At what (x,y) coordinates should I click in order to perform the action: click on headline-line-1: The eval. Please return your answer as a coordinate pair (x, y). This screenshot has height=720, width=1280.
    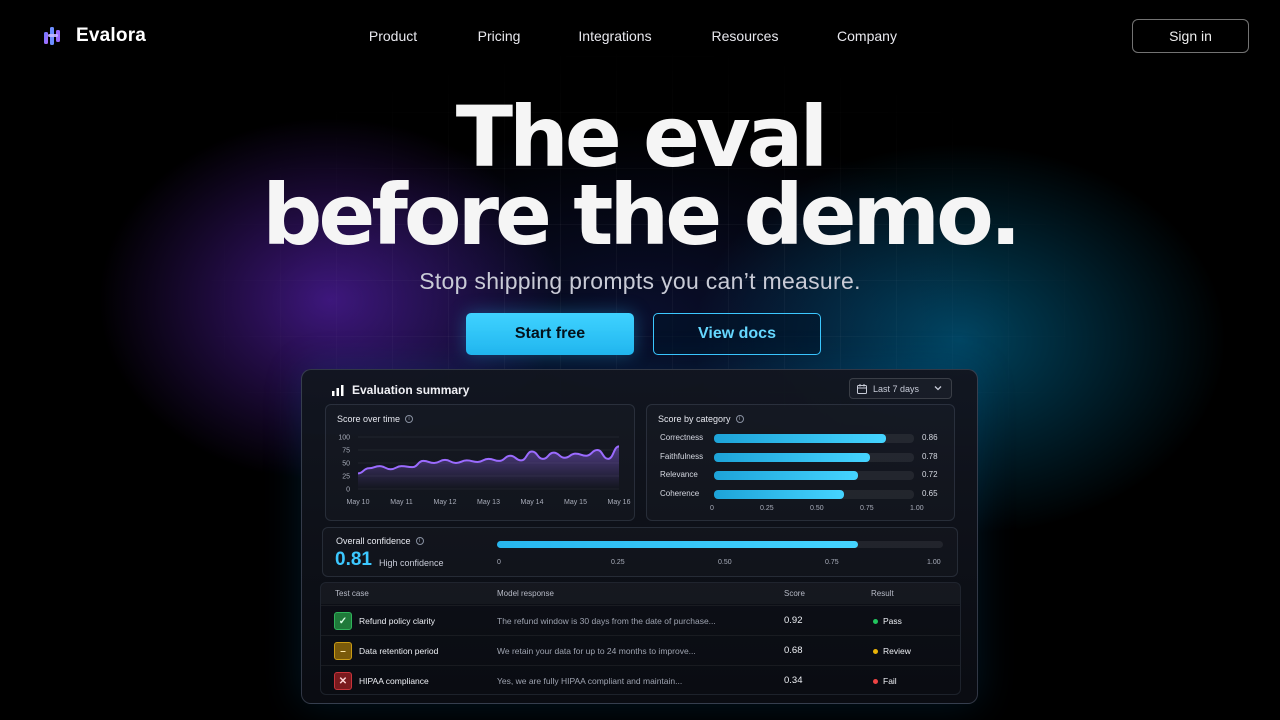
    Looking at the image, I should click on (642, 137).